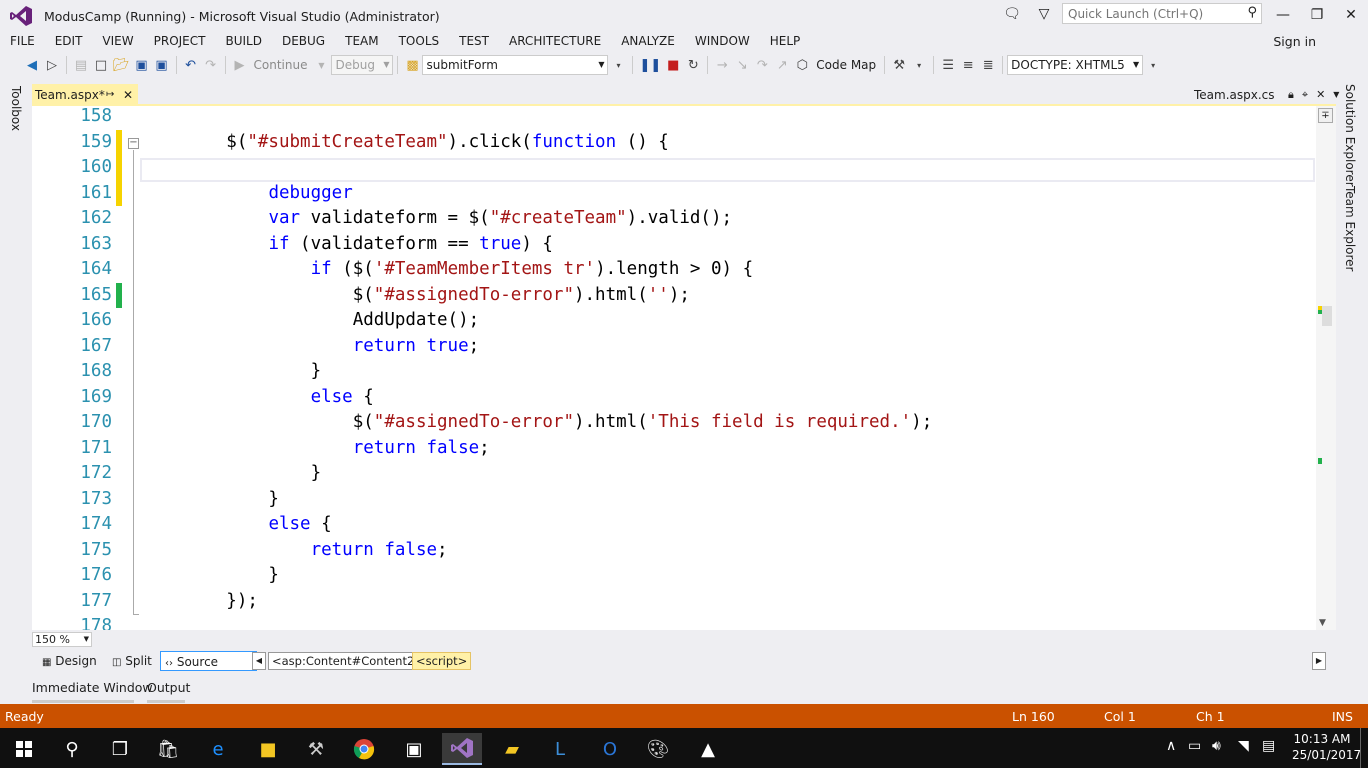 This screenshot has height=768, width=1368. What do you see at coordinates (32, 65) in the screenshot?
I see `back-icon: ◀︎` at bounding box center [32, 65].